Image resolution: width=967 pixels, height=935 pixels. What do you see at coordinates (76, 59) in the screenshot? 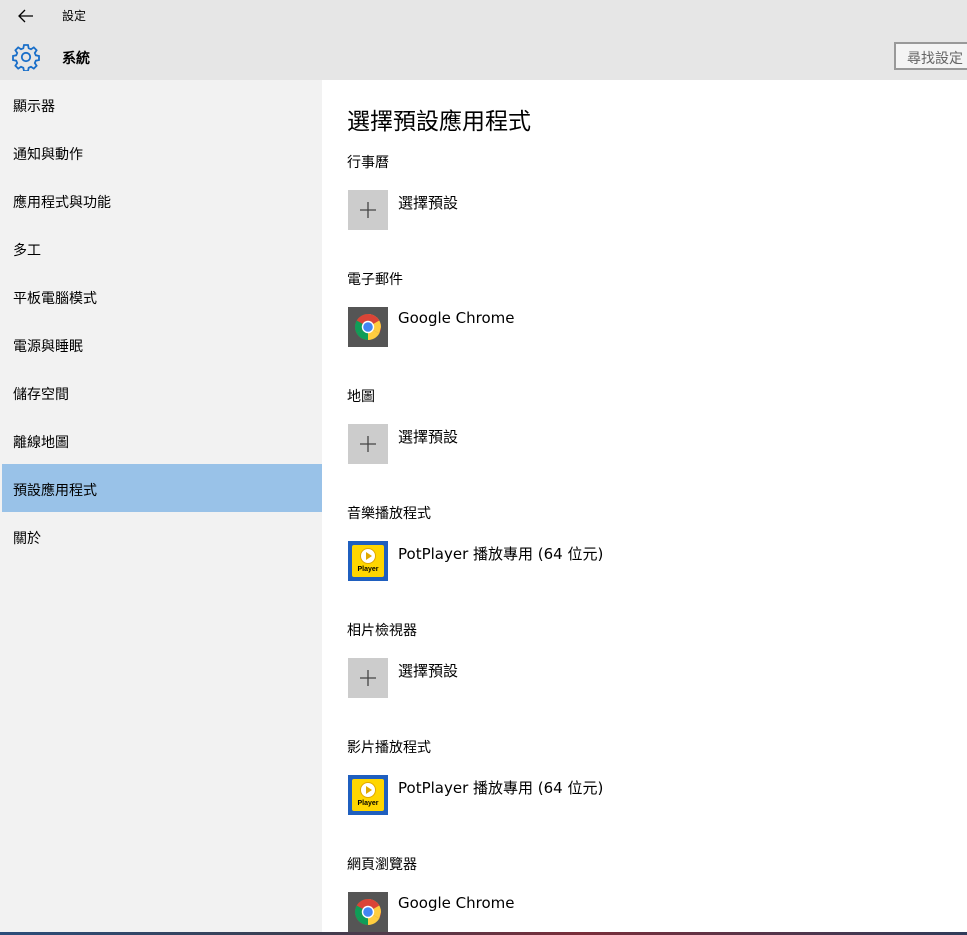
I see `page-title: 系統` at bounding box center [76, 59].